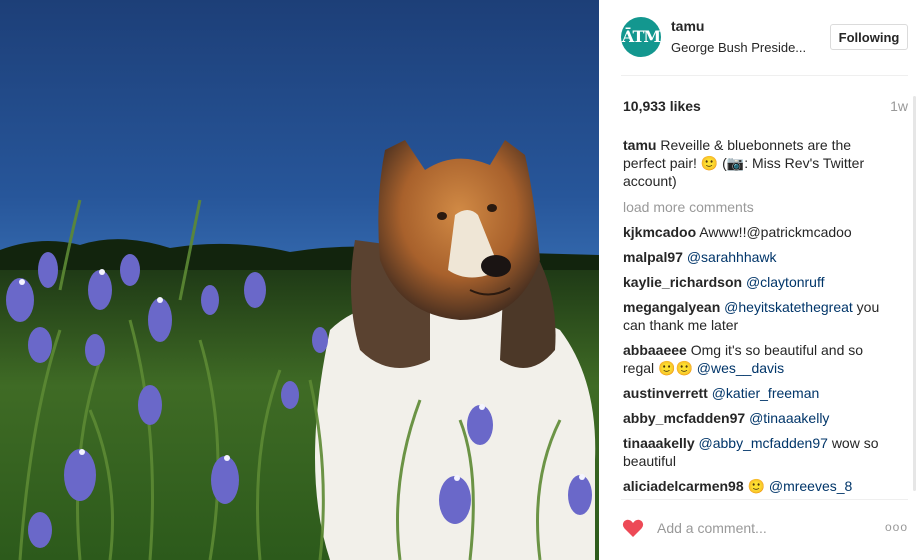 The image size is (918, 560). I want to click on likes-count: 10,933 likes, so click(662, 106).